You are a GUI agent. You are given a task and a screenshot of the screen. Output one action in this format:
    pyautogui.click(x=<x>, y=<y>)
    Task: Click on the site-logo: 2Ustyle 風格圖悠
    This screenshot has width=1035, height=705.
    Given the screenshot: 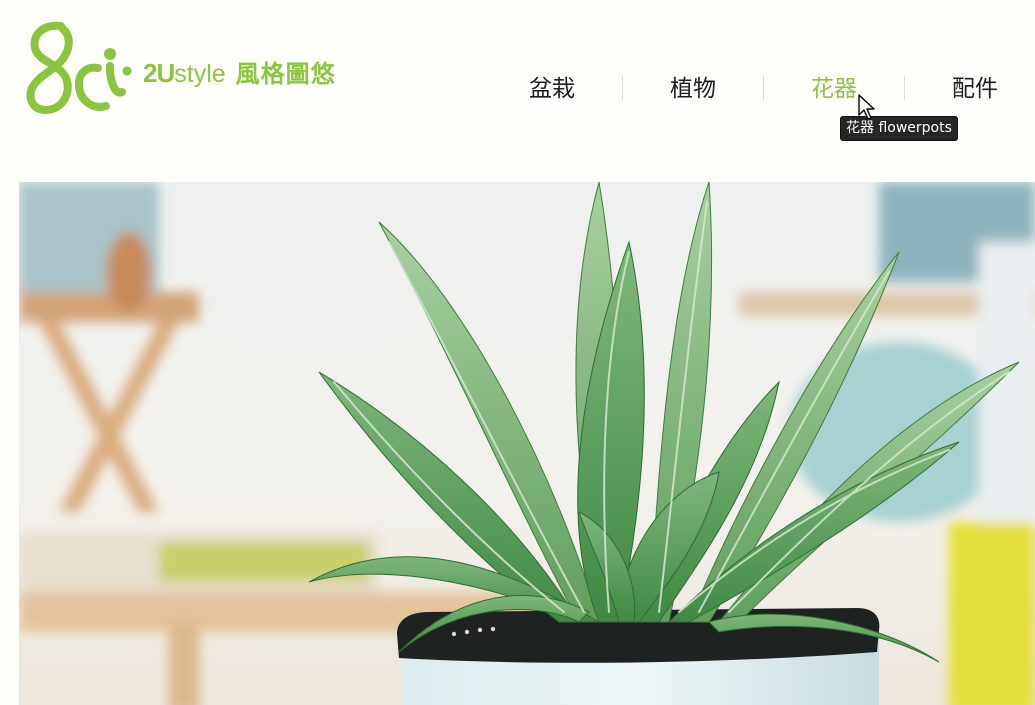 What is the action you would take?
    pyautogui.click(x=196, y=70)
    